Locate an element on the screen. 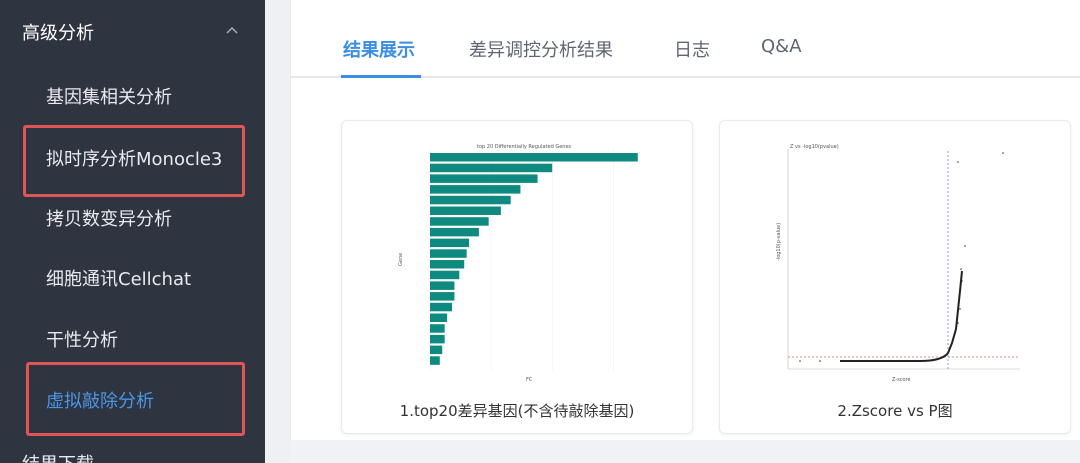 Image resolution: width=1080 pixels, height=463 pixels. menu-section-results-download: 结果下载 is located at coordinates (58, 456).